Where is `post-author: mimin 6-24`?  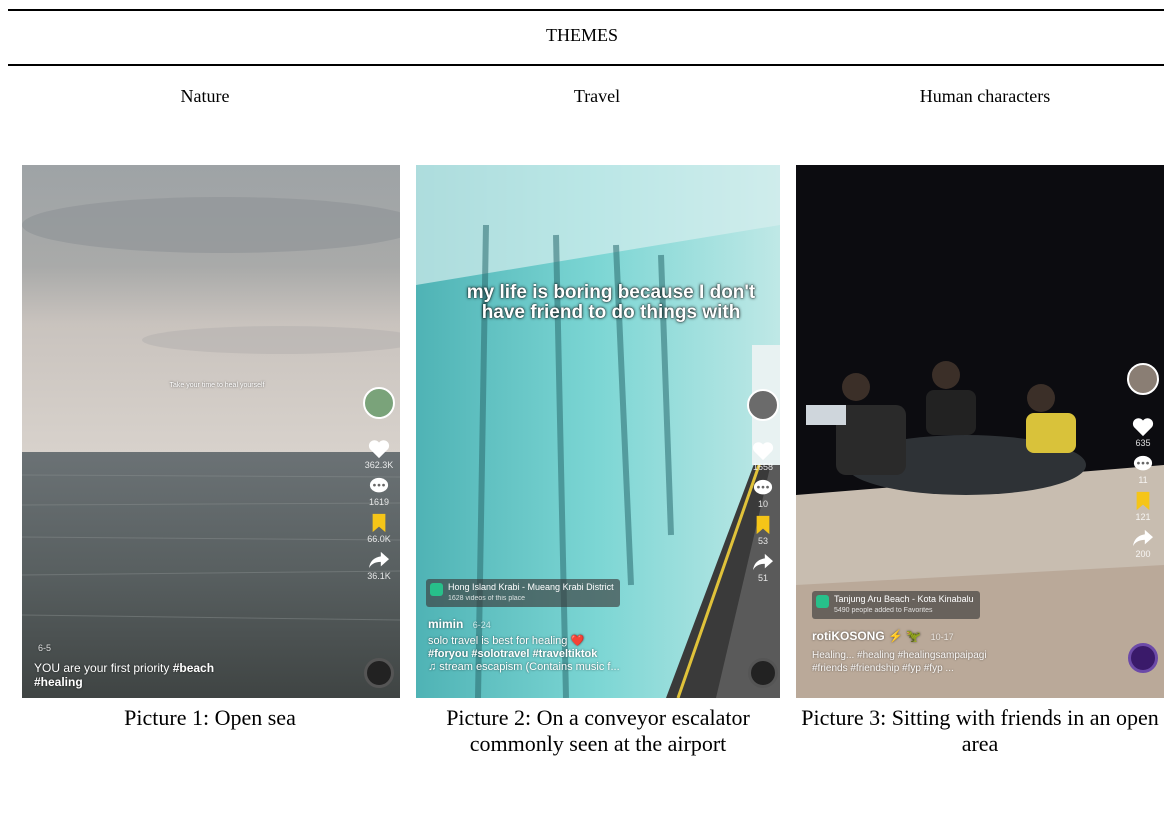
post-author: mimin 6-24 is located at coordinates (459, 624).